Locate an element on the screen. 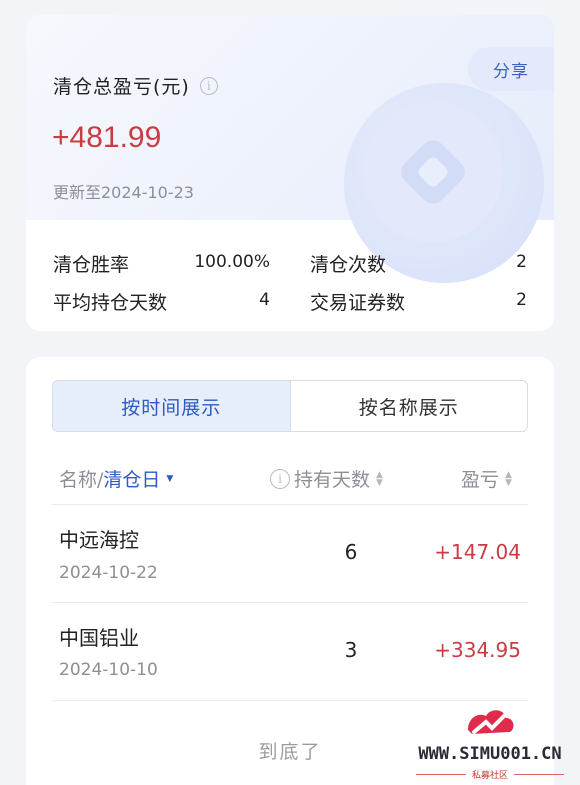 Image resolution: width=580 pixels, height=785 pixels. updated-date: 更新至2024-10-23 is located at coordinates (123, 192).